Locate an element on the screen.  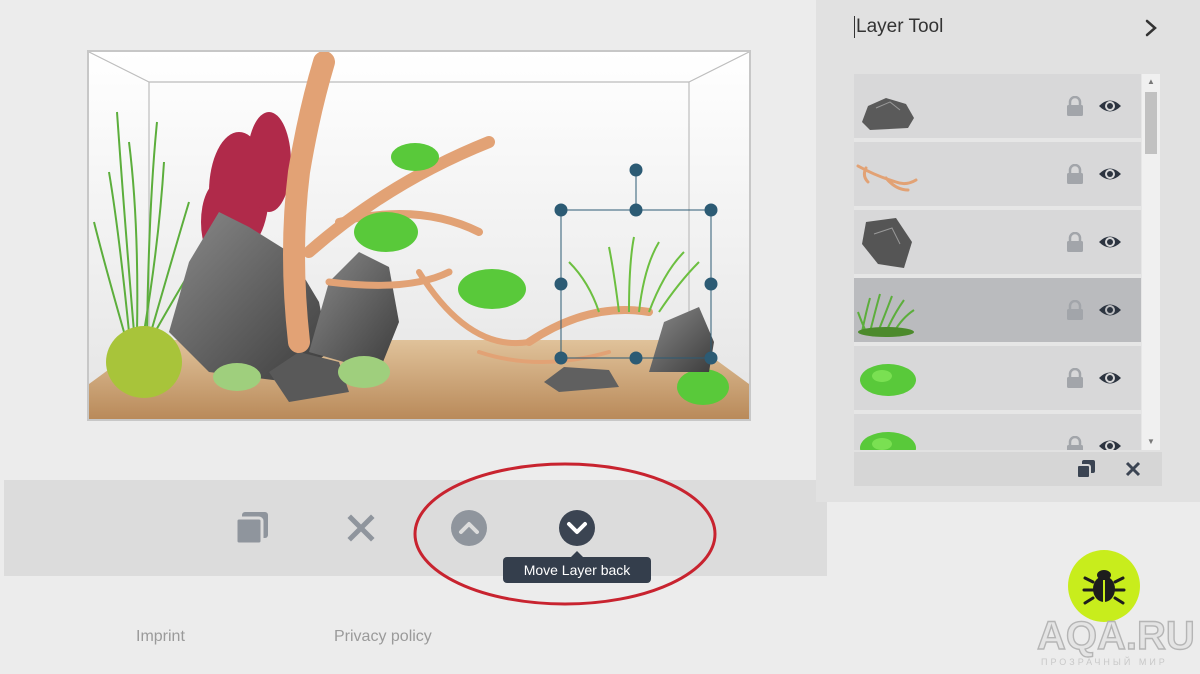
move-layer-back-button is located at coordinates (577, 528).